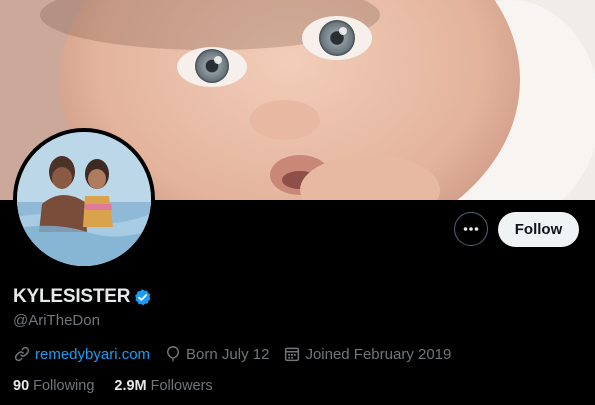 Image resolution: width=595 pixels, height=405 pixels. Describe the element at coordinates (538, 229) in the screenshot. I see `follow-button: Follow` at that location.